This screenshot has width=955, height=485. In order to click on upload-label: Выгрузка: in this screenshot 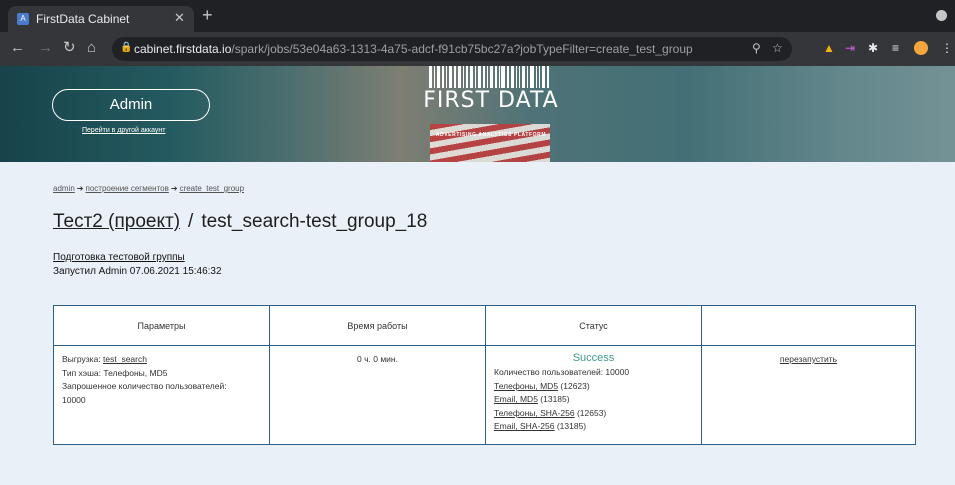, I will do `click(83, 359)`.